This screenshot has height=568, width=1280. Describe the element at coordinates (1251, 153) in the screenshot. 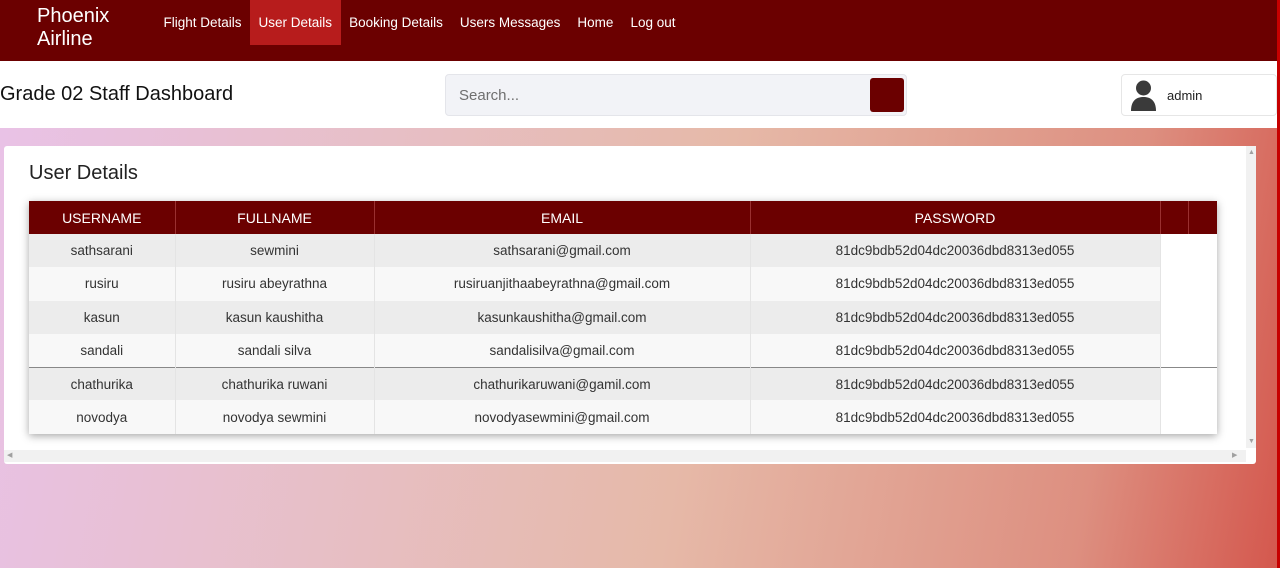

I see `scroll-up-icon: ▲` at that location.